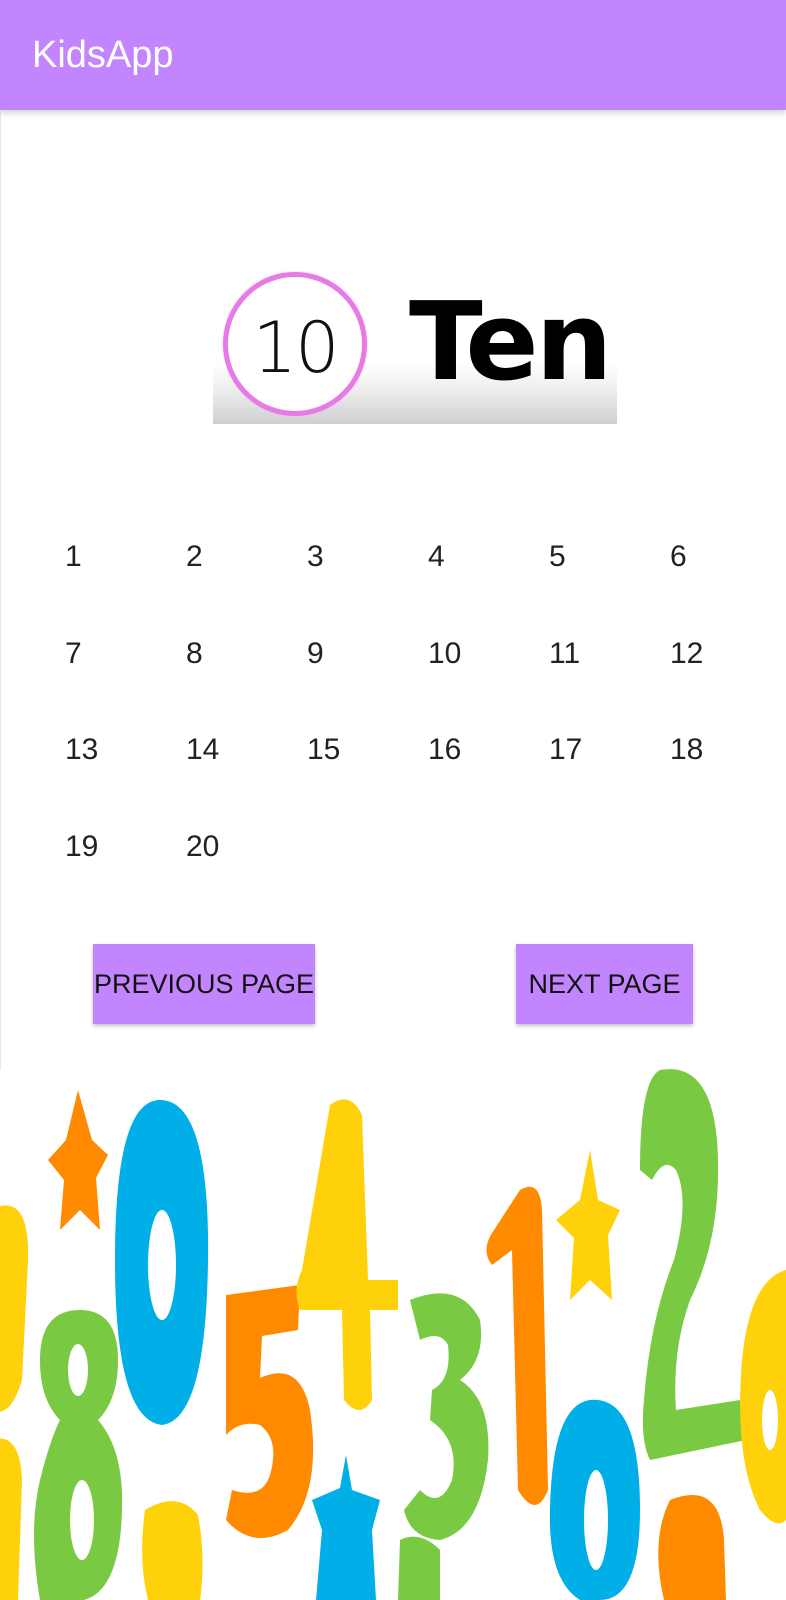 The height and width of the screenshot is (1600, 786). I want to click on number-cell: 17, so click(565, 750).